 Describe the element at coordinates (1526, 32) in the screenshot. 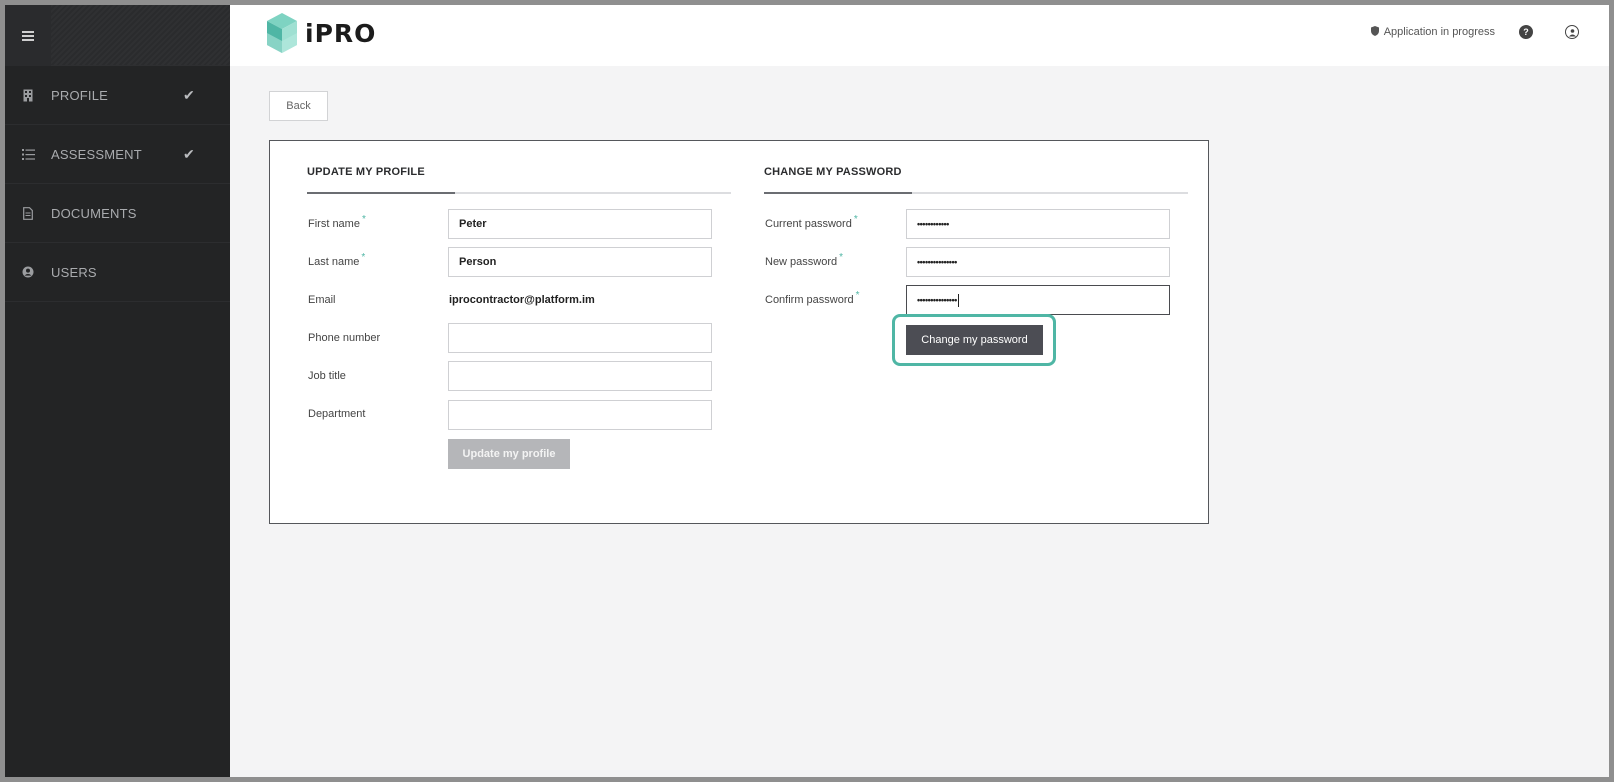

I see `help-icon: ?` at that location.